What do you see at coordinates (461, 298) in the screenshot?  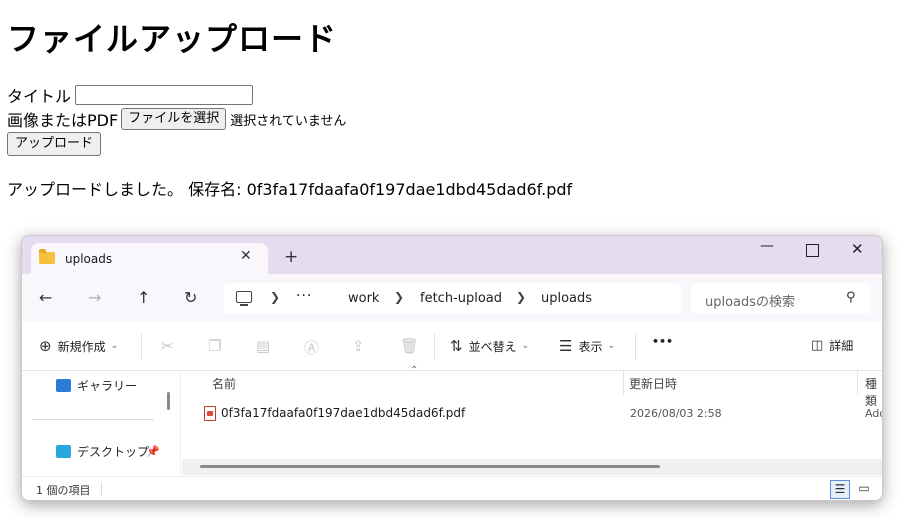 I see `breadcrumb-fetch-upload: fetch-upload` at bounding box center [461, 298].